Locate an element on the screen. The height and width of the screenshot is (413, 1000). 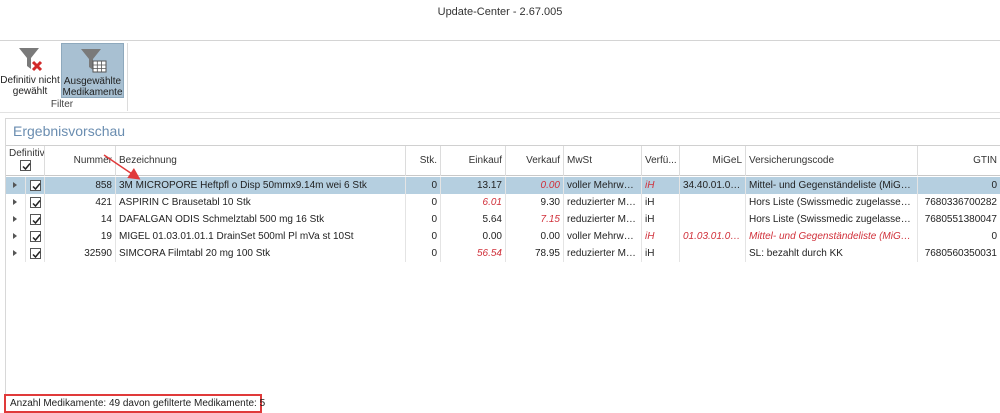
cell-verkauf: 78.95 is located at coordinates (535, 253).